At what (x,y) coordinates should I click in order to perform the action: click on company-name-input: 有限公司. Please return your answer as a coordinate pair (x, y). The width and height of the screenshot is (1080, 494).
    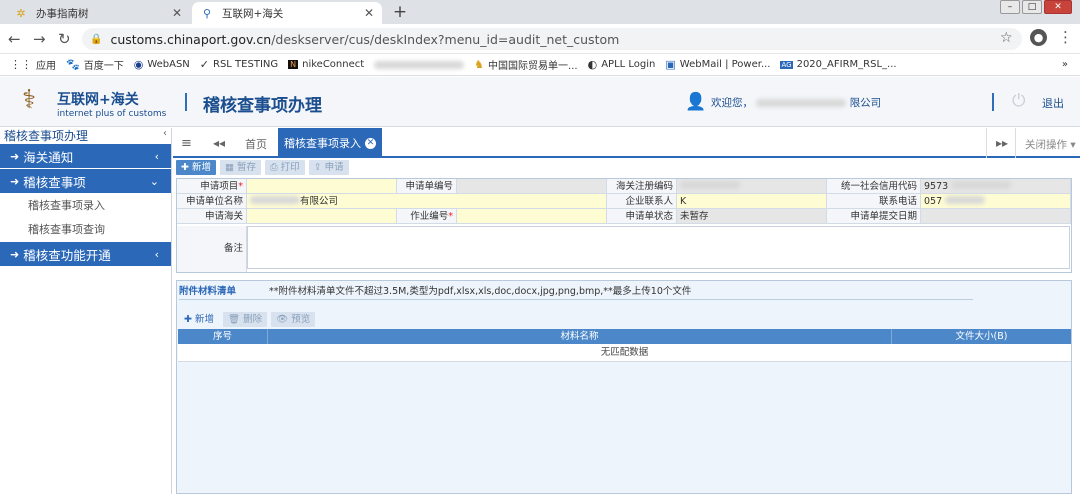
    Looking at the image, I should click on (427, 201).